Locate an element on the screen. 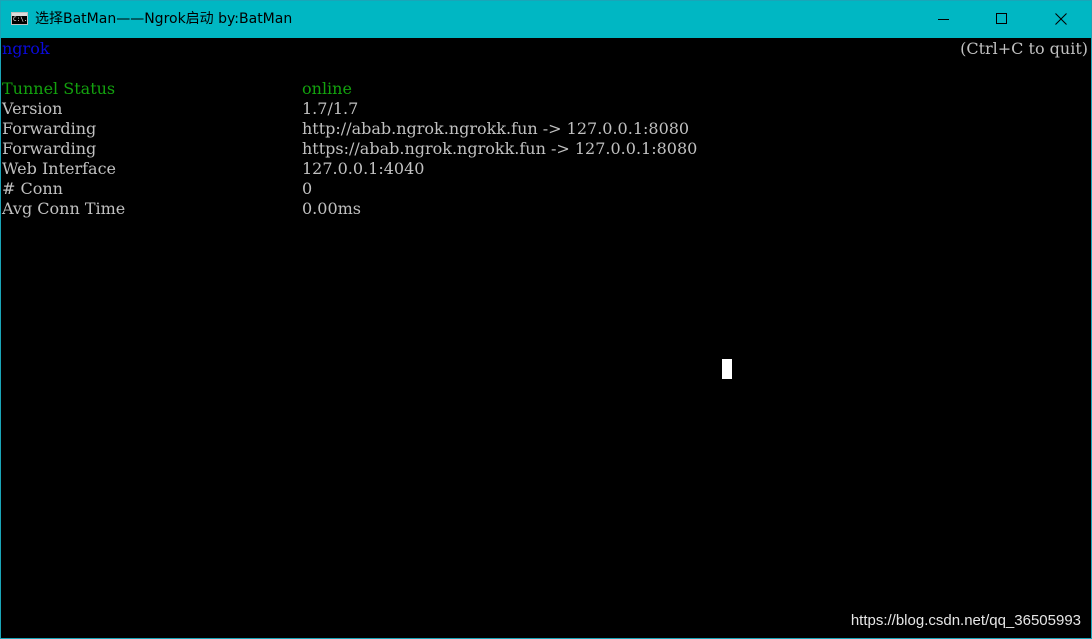  maximize-icon is located at coordinates (1001, 18).